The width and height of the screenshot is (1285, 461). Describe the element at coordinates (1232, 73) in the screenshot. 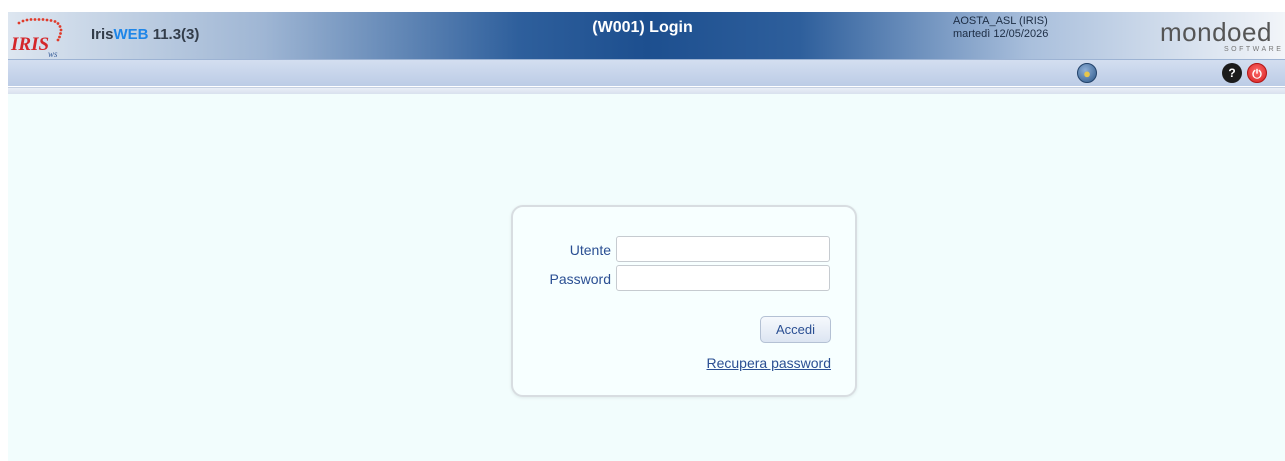

I see `help-icon: ?` at that location.